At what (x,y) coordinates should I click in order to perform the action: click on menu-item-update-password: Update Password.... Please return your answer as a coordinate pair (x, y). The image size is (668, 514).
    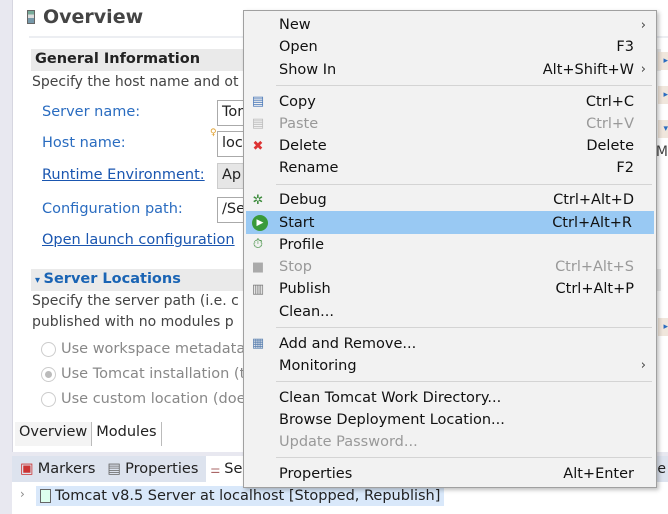
    Looking at the image, I should click on (450, 442).